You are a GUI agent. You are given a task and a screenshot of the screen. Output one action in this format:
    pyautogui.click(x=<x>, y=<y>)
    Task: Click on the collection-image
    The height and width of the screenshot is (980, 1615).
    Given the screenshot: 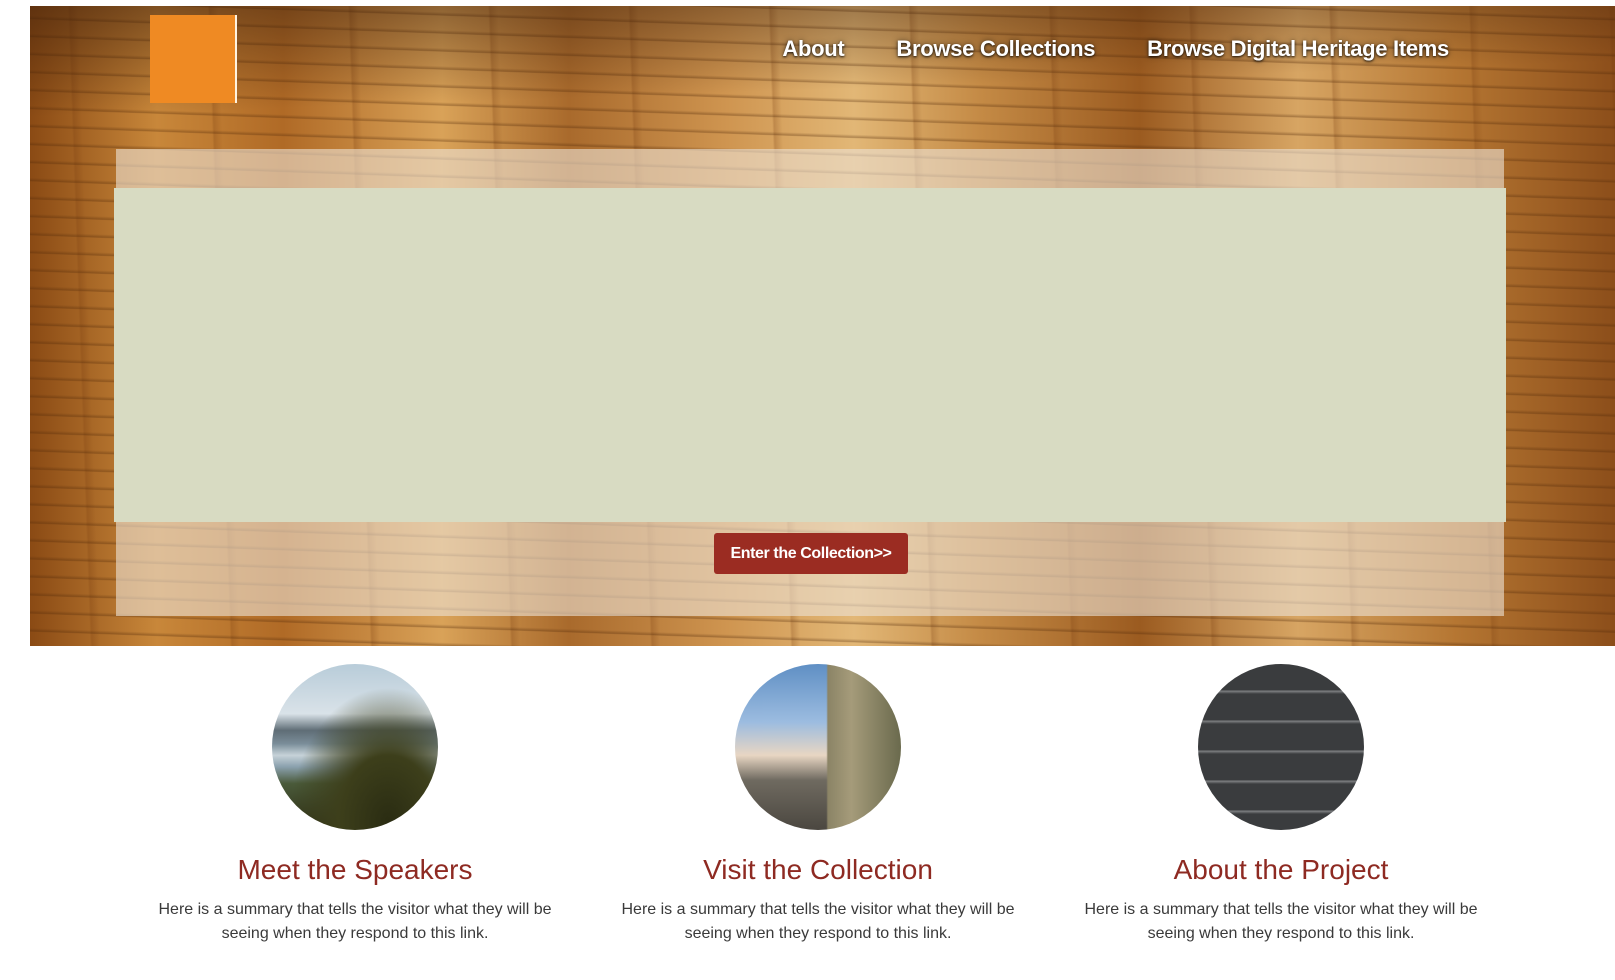 What is the action you would take?
    pyautogui.click(x=818, y=747)
    